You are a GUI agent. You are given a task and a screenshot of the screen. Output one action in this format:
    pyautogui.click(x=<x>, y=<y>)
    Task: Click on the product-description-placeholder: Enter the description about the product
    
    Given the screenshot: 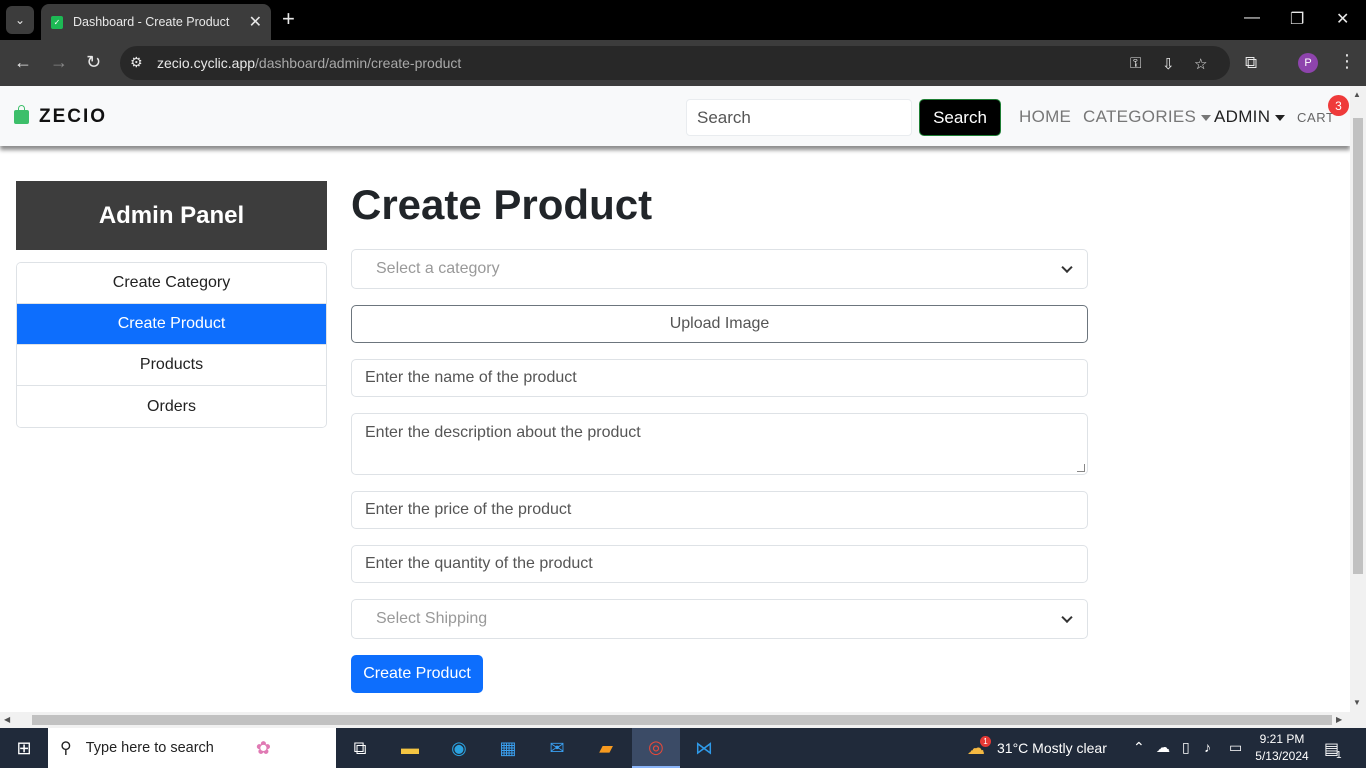 What is the action you would take?
    pyautogui.click(x=503, y=432)
    